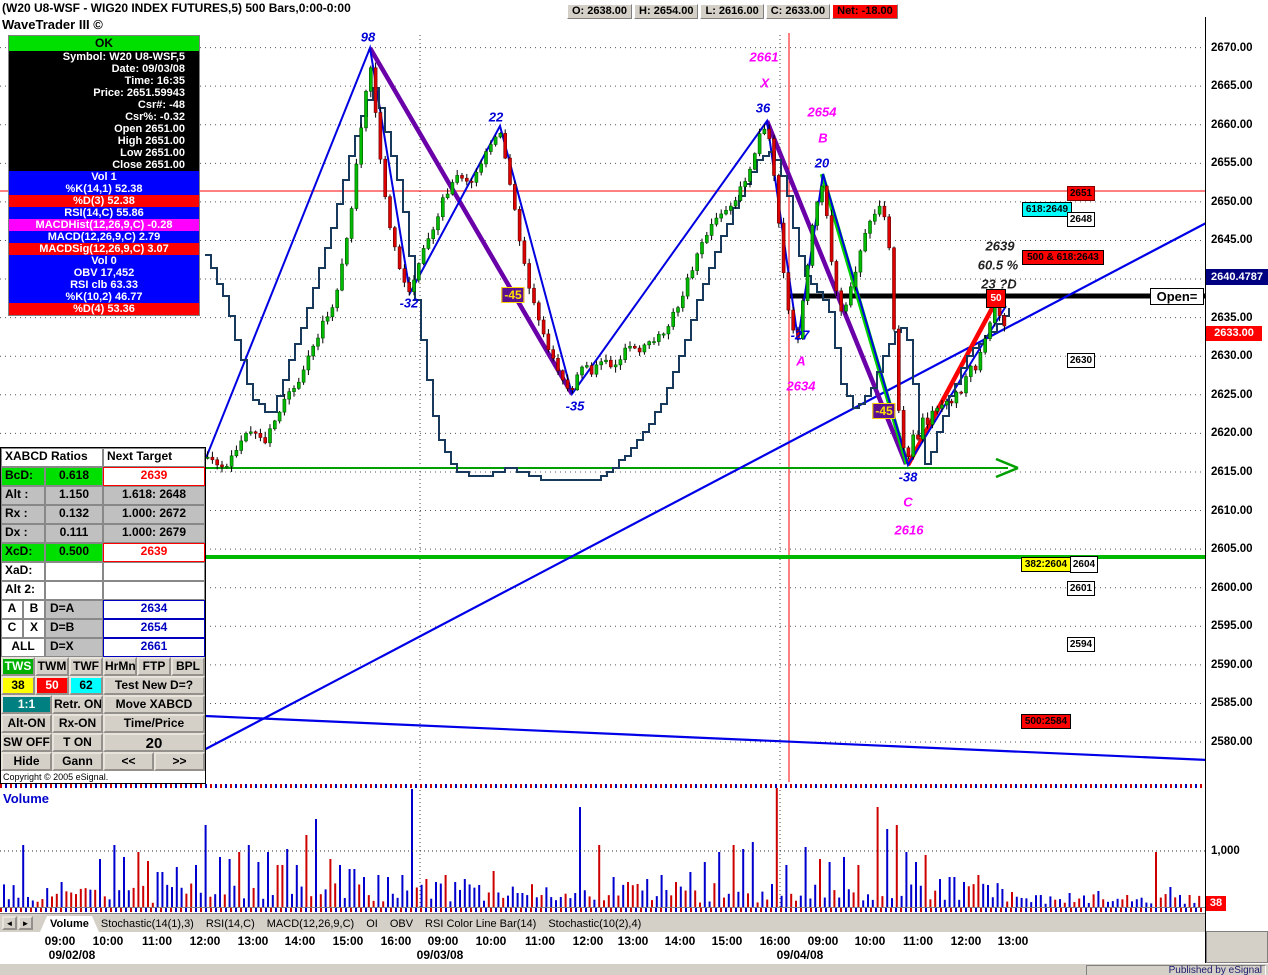 This screenshot has height=975, width=1268. What do you see at coordinates (154, 723) in the screenshot?
I see `button-time-price: Time/Price` at bounding box center [154, 723].